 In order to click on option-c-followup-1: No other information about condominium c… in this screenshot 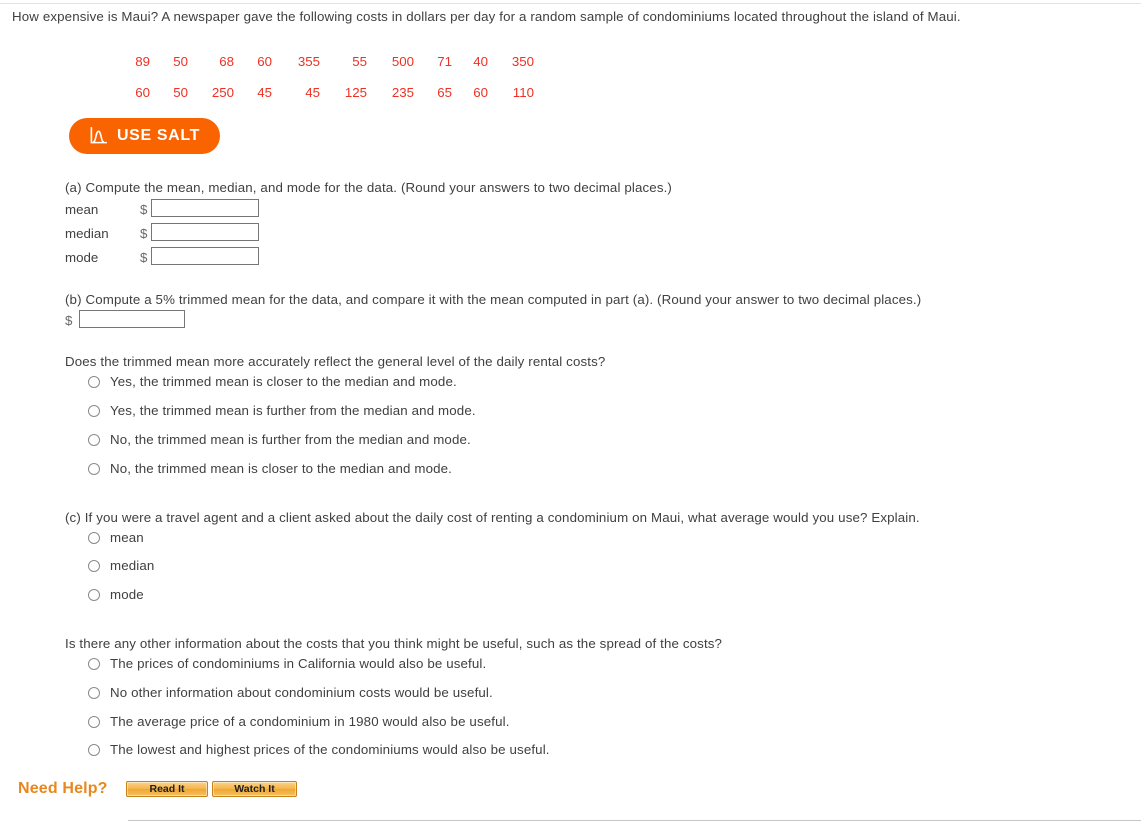, I will do `click(290, 692)`.